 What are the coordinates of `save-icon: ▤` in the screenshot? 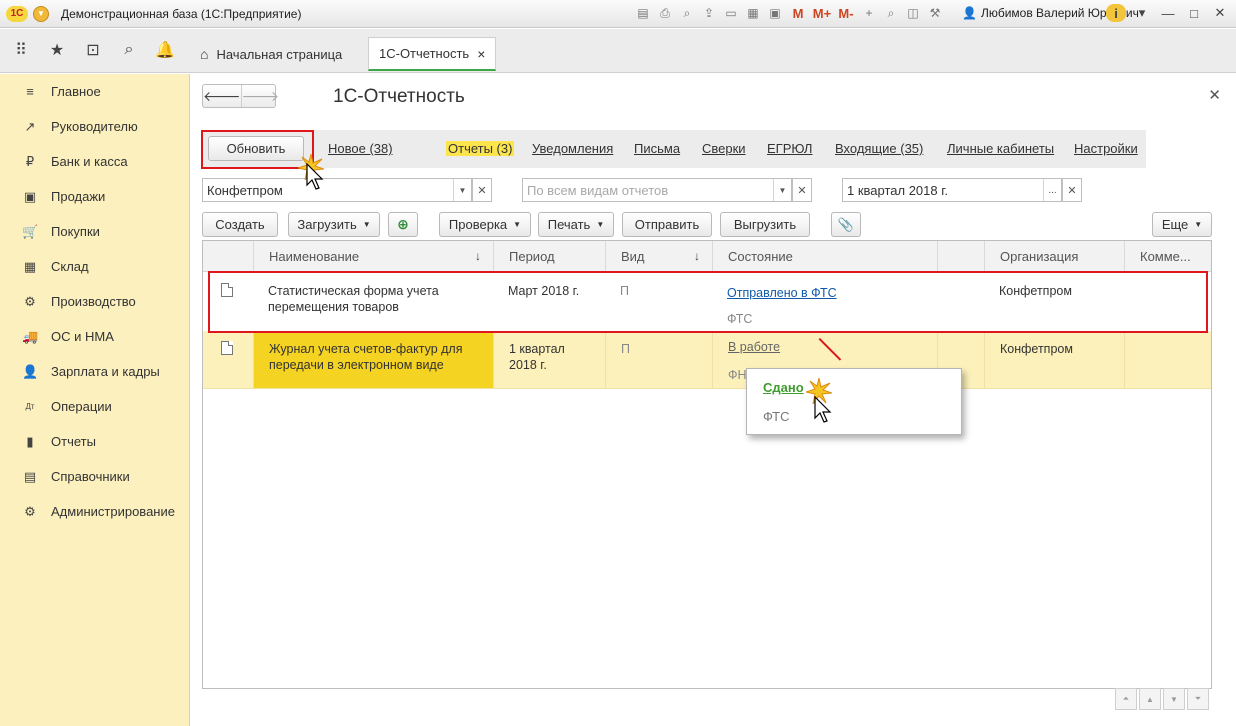 It's located at (643, 13).